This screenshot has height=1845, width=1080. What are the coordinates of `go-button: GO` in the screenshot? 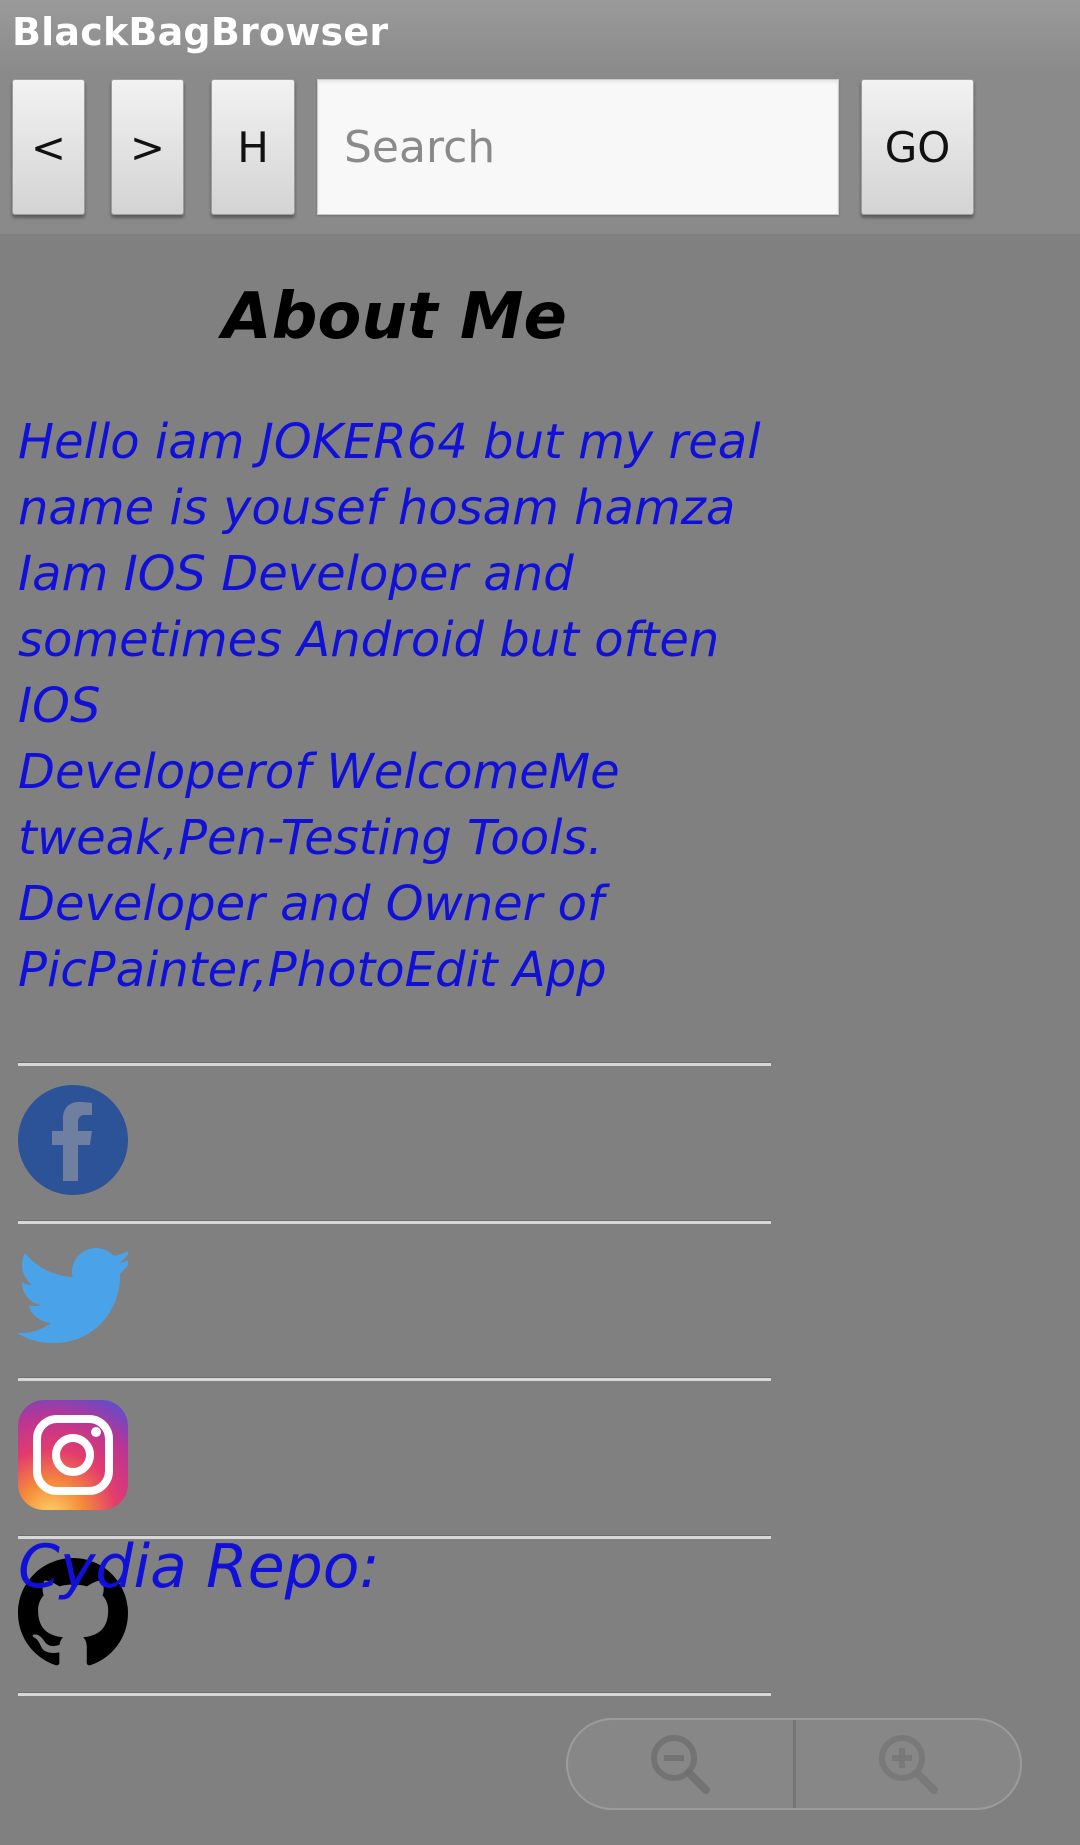 It's located at (917, 147).